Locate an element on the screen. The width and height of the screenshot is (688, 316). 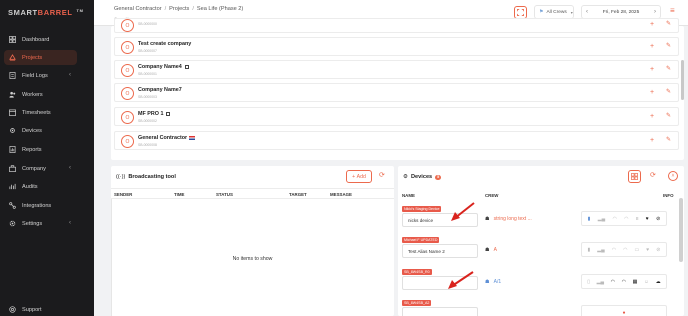
sidebar-item-label: Company is located at coordinates (34, 168).